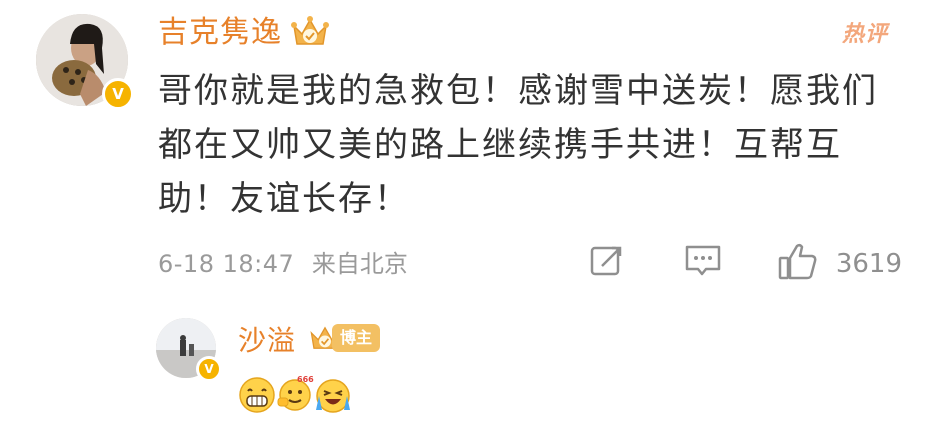 This screenshot has height=436, width=932. What do you see at coordinates (189, 350) in the screenshot?
I see `reply-avatar: V` at bounding box center [189, 350].